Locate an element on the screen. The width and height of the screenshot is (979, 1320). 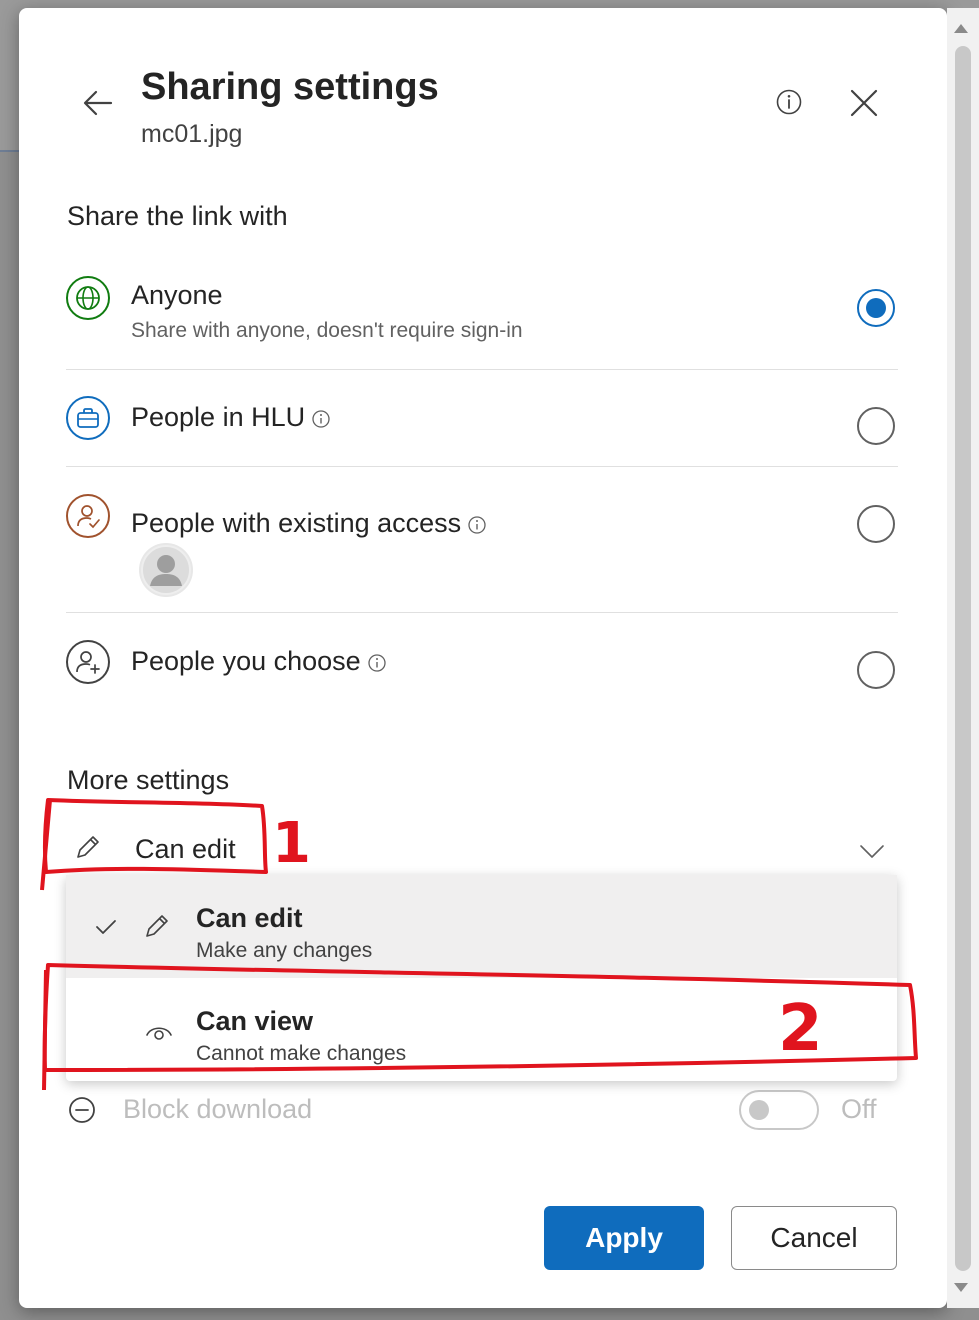
share-option-label-wrap: People you choose is located at coordinates (259, 661).